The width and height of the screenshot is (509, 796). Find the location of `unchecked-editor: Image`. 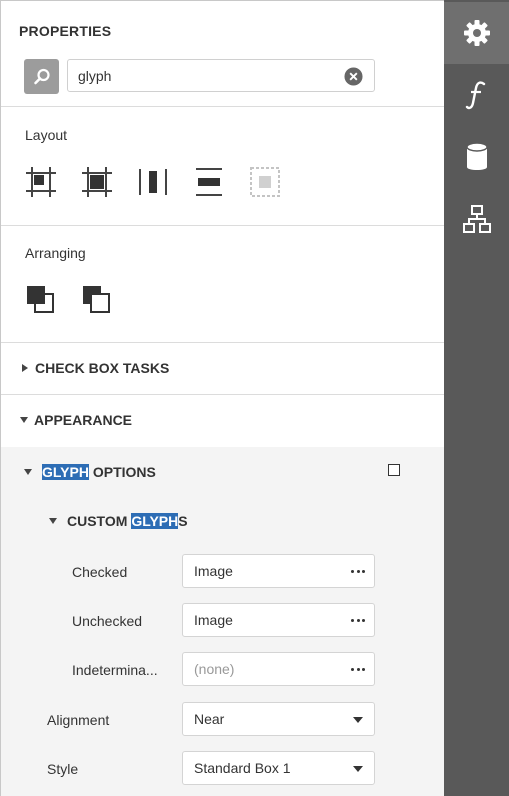

unchecked-editor: Image is located at coordinates (278, 620).